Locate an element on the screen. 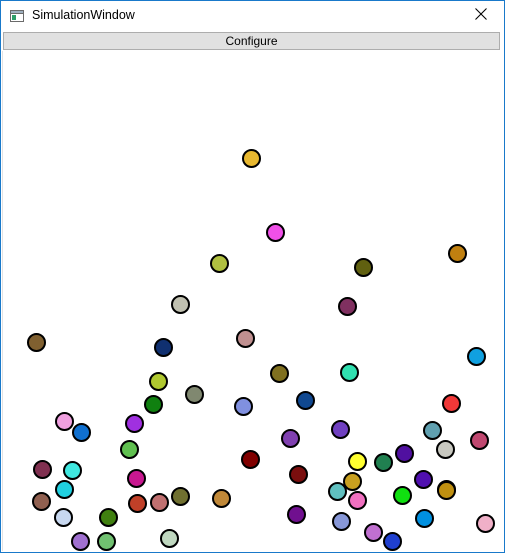  configure-button-label: Configure is located at coordinates (251, 41).